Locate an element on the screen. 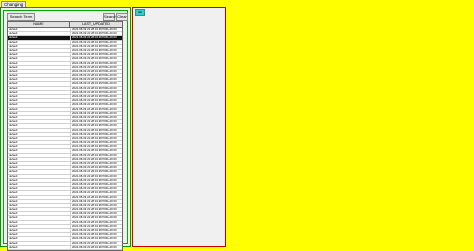  column-header-last-updated: LAST_UPDATED is located at coordinates (96, 24).